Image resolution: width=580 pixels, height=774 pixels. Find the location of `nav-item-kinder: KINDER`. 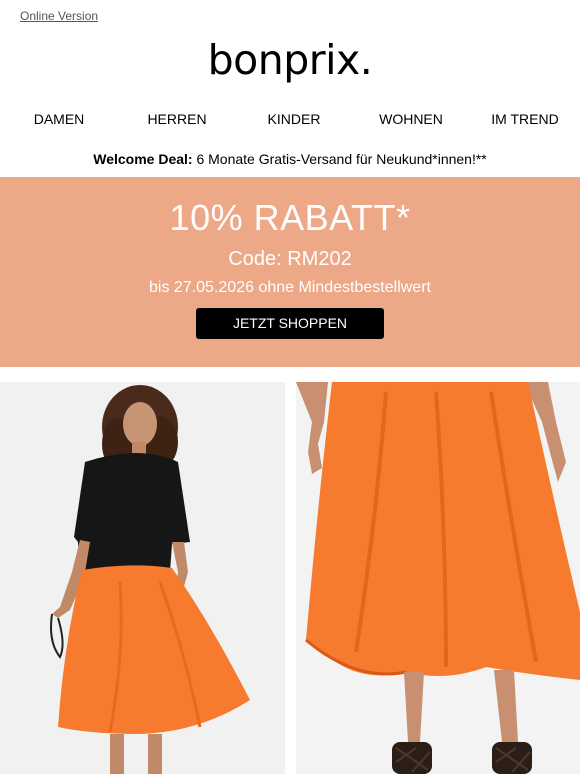

nav-item-kinder: KINDER is located at coordinates (294, 119).